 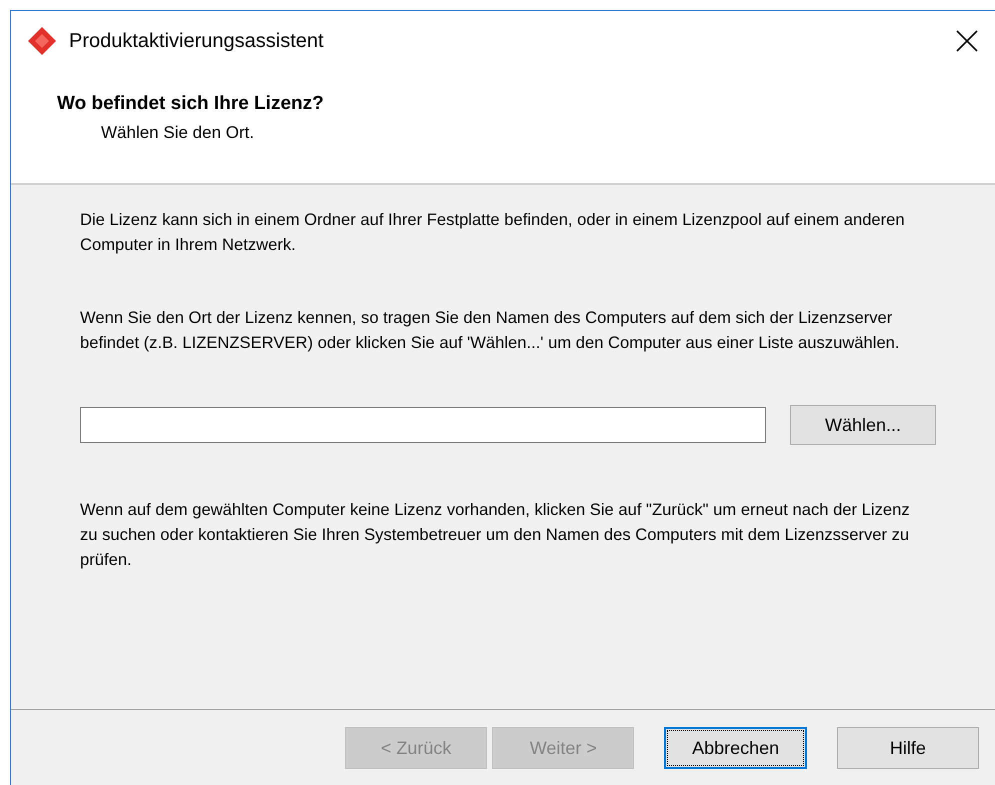 I want to click on page-subtitle: Wählen Sie den Ort., so click(x=178, y=133).